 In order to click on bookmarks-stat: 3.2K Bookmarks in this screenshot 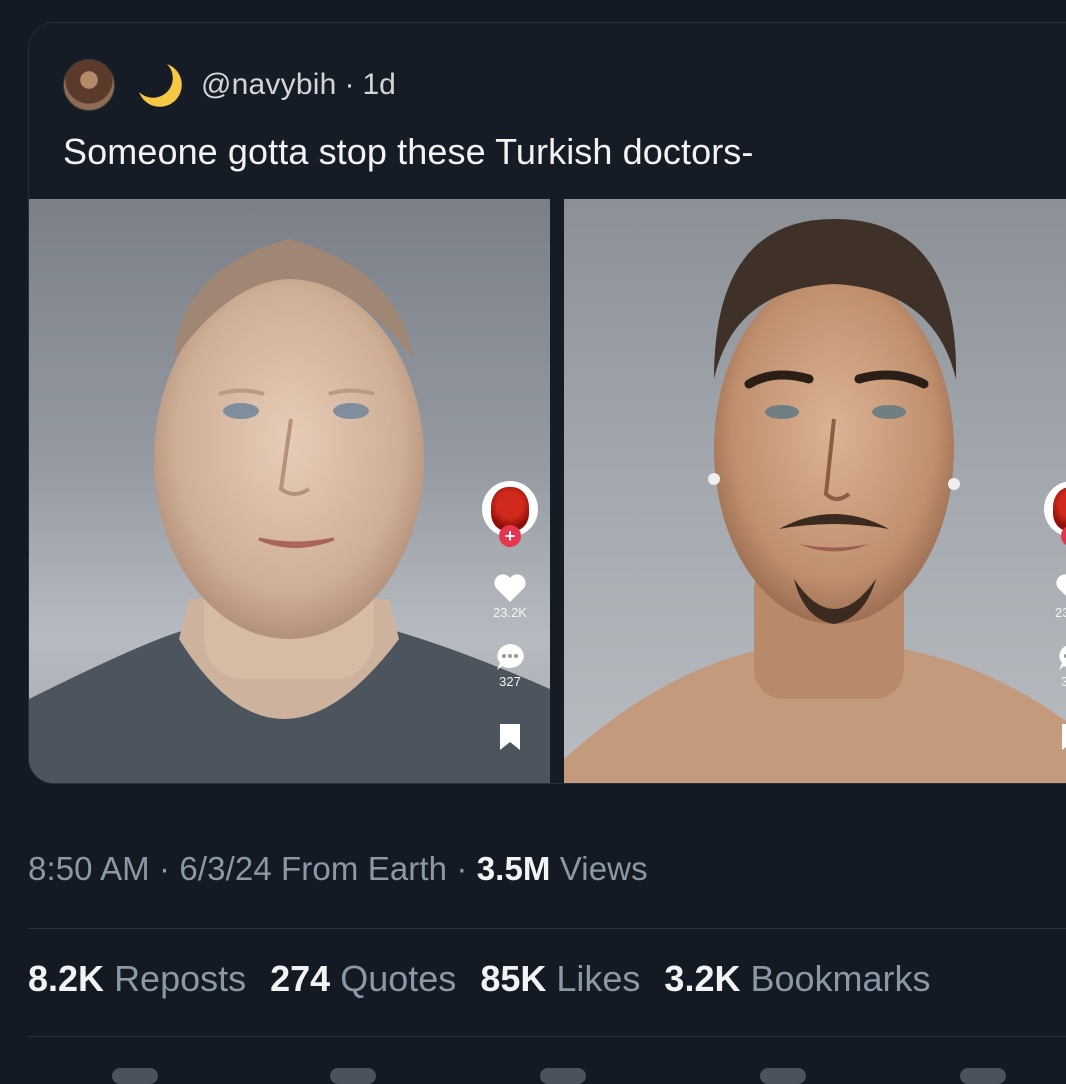, I will do `click(797, 979)`.